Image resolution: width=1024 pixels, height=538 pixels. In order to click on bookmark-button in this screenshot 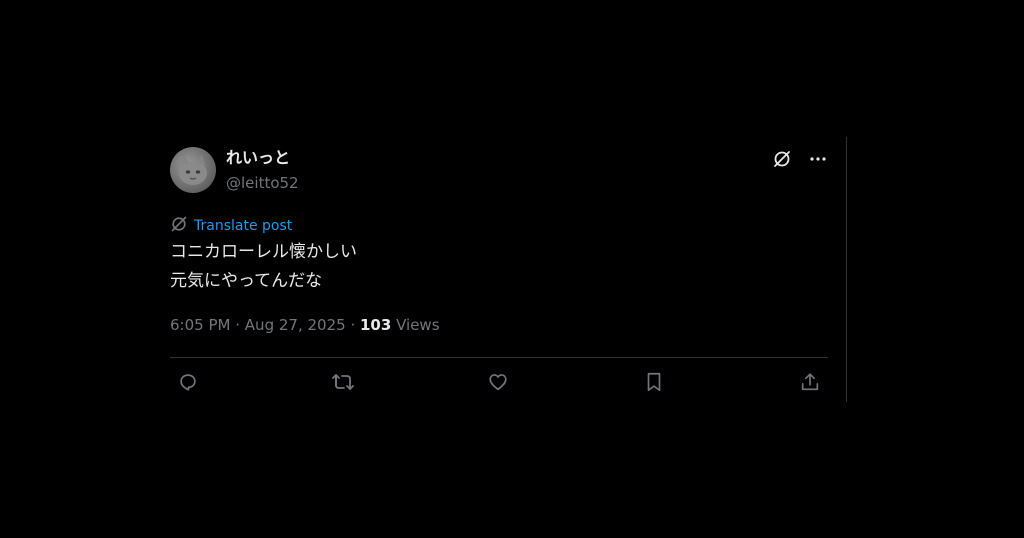, I will do `click(654, 384)`.